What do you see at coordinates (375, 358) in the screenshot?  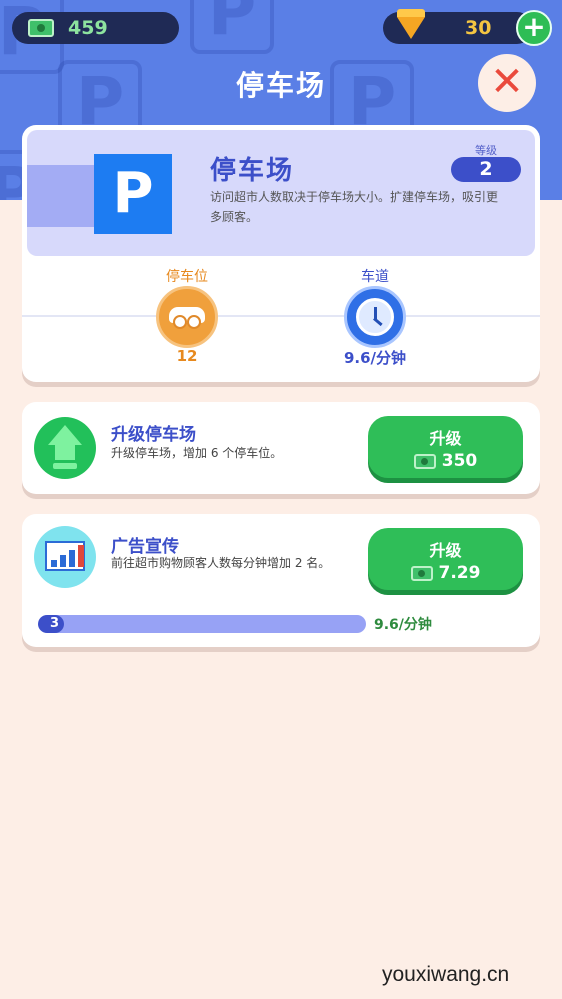 I see `lanes-value: 9.6/分钟` at bounding box center [375, 358].